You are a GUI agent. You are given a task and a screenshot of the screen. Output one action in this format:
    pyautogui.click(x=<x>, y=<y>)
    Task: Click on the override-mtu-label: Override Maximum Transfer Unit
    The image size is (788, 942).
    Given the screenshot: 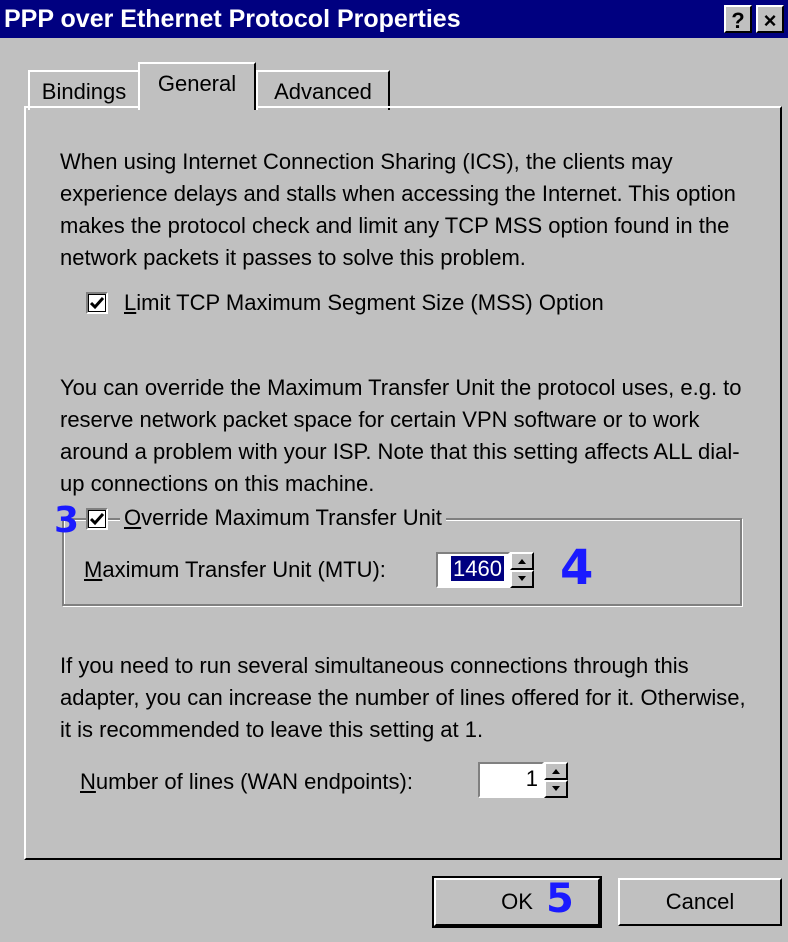 What is the action you would take?
    pyautogui.click(x=283, y=518)
    